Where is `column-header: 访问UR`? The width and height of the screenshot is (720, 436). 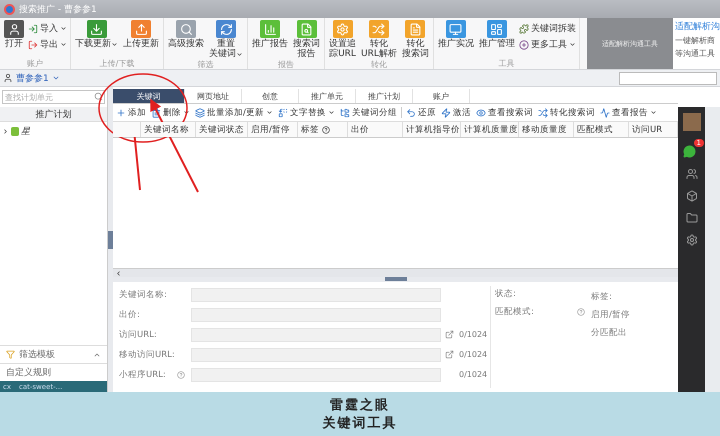 column-header: 访问UR is located at coordinates (653, 129).